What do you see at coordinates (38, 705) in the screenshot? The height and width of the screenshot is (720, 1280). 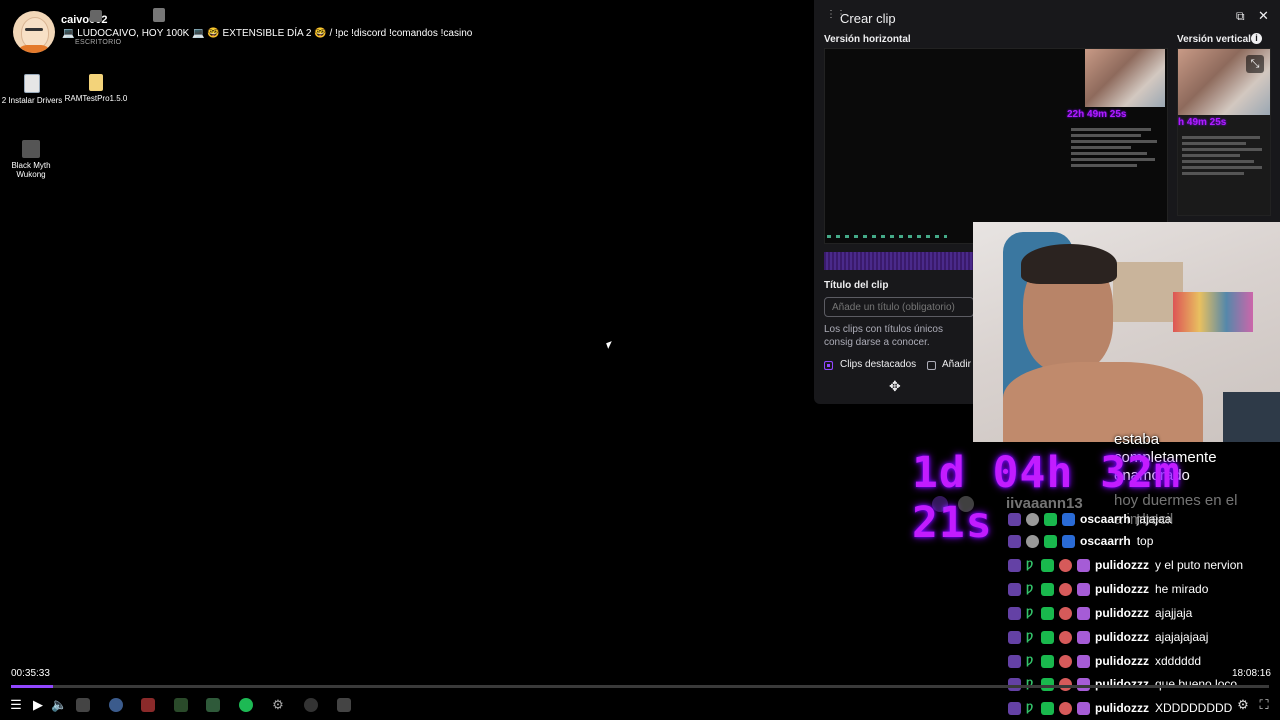 I see `play-icon: ▶` at bounding box center [38, 705].